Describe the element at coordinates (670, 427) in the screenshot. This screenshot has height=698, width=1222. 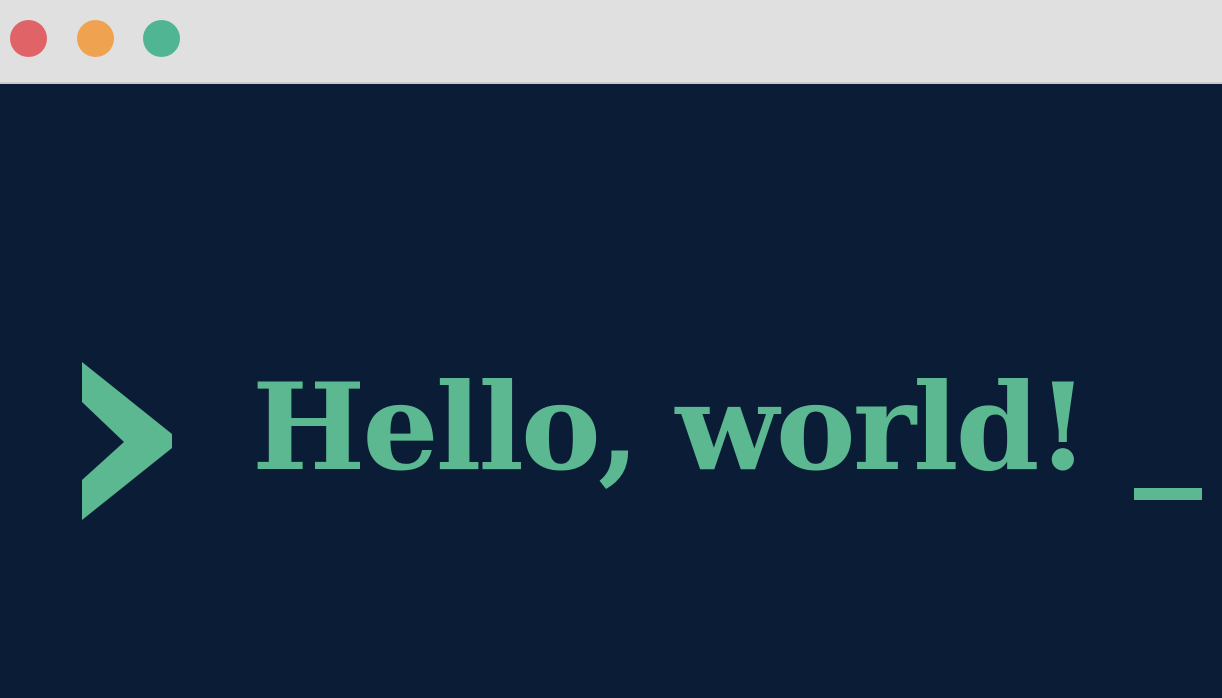
I see `hello-world-text: Hello, world!` at that location.